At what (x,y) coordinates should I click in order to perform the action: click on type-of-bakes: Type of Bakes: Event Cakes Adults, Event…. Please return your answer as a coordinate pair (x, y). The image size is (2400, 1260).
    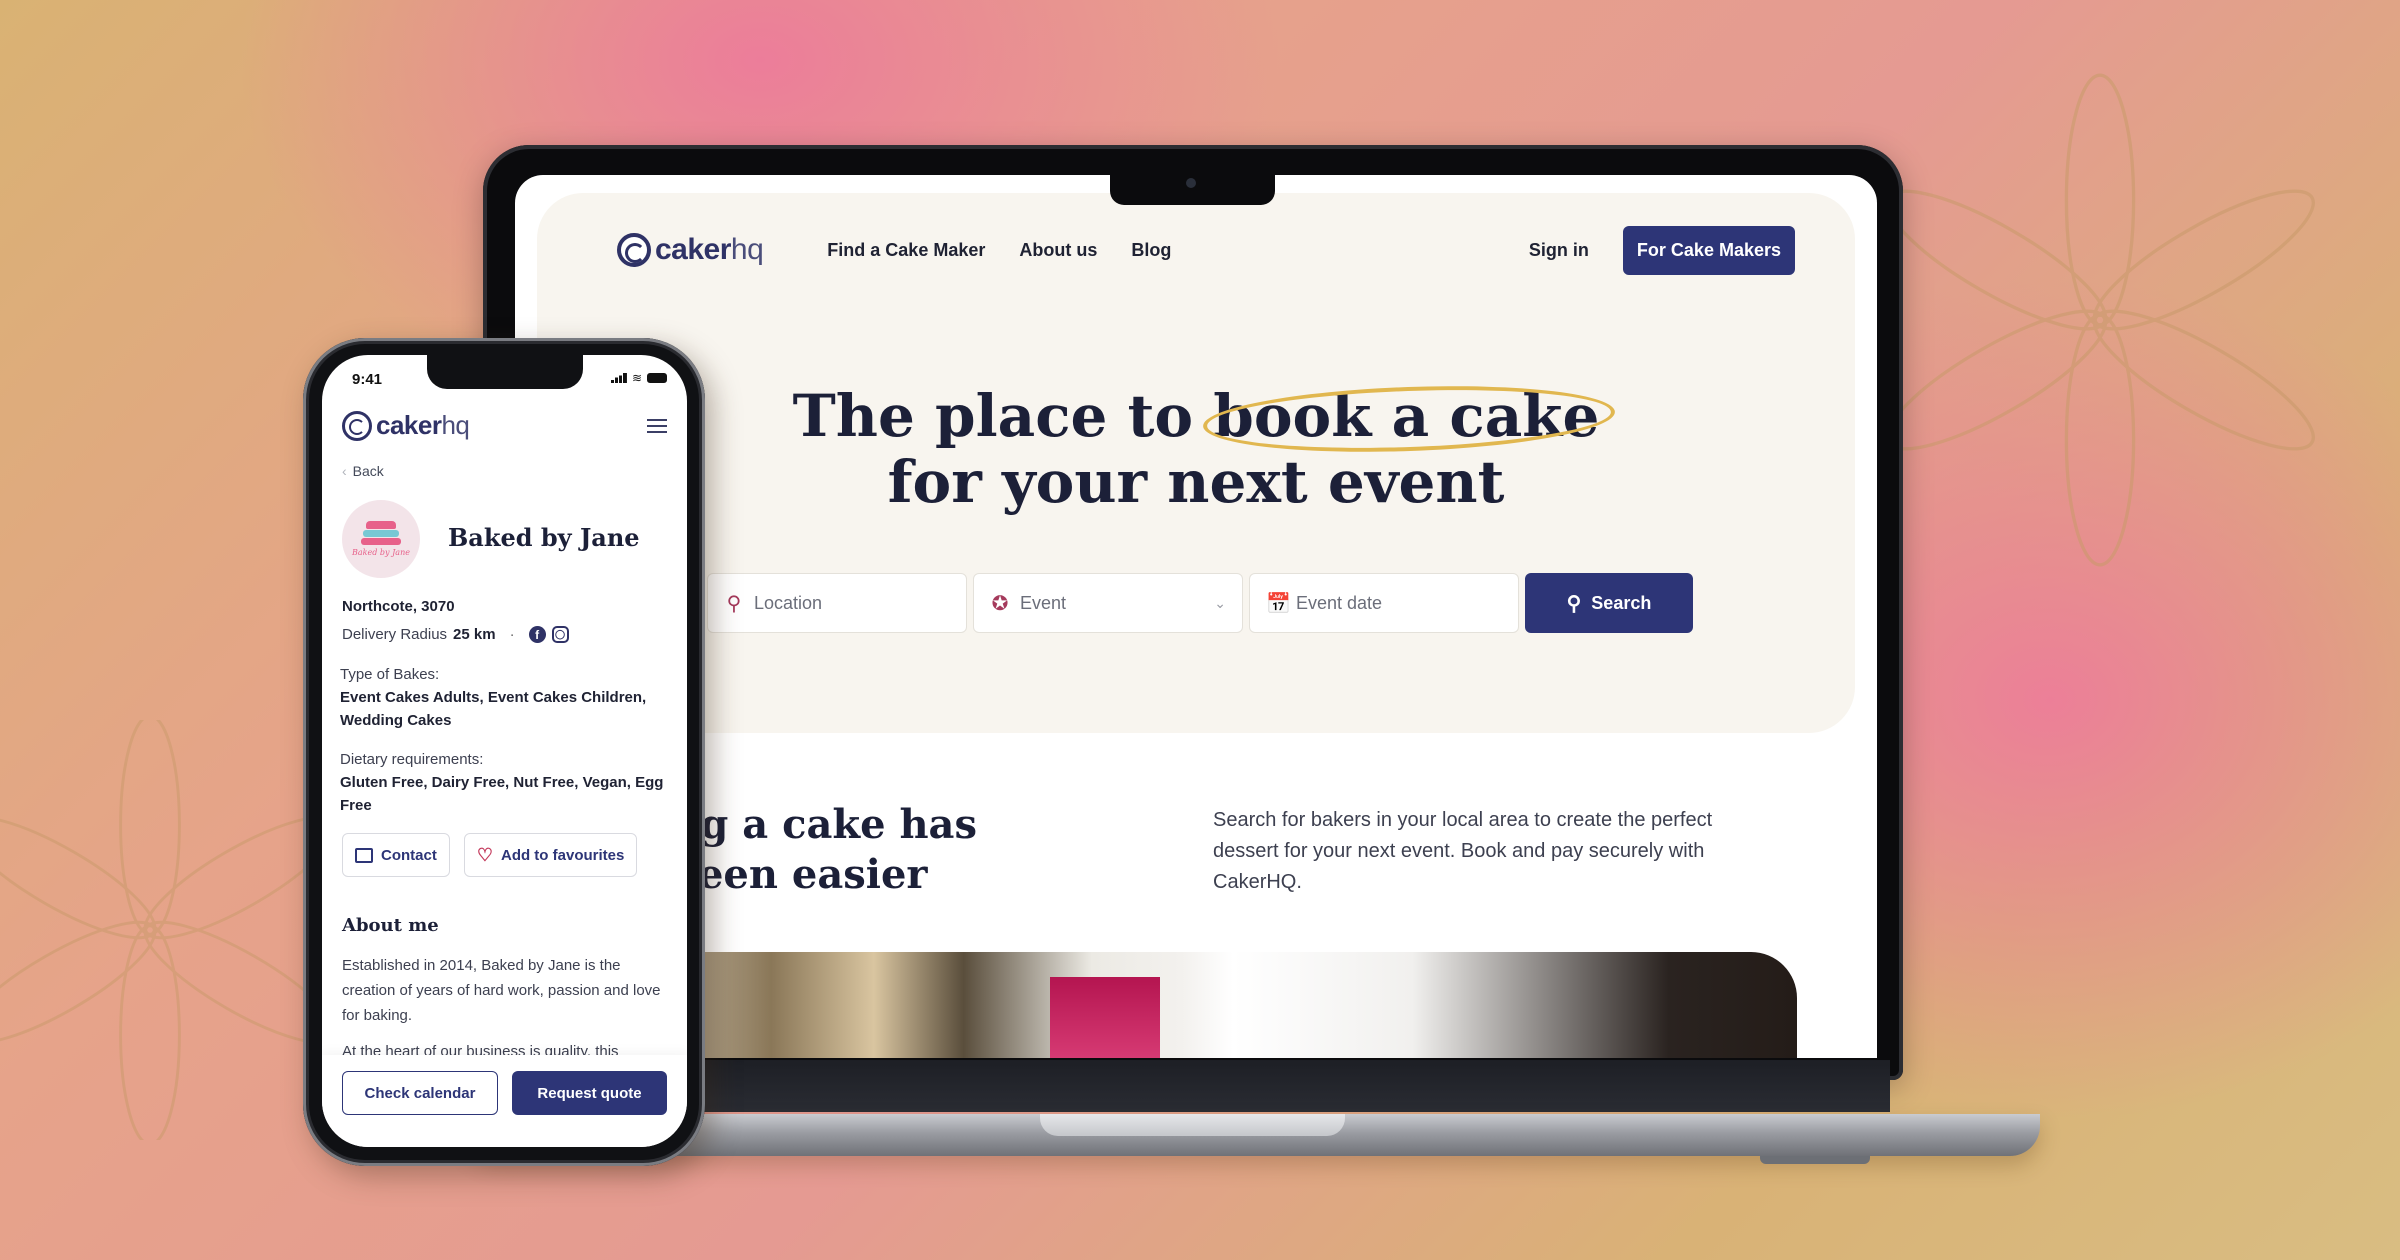
    Looking at the image, I should click on (504, 697).